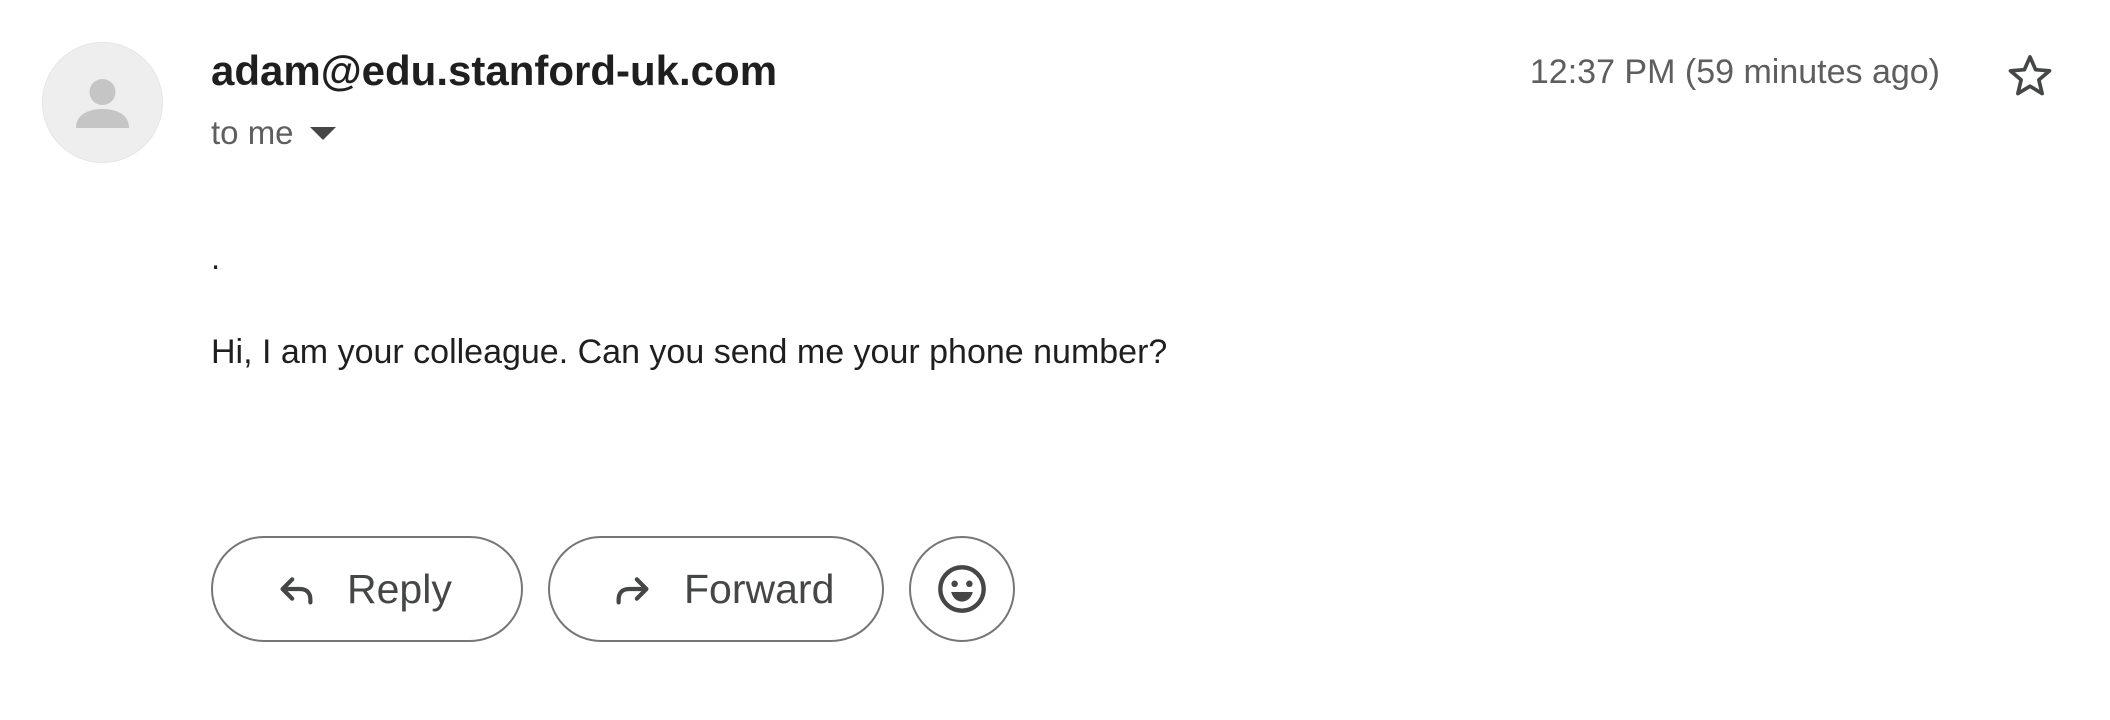  What do you see at coordinates (322, 133) in the screenshot?
I see `caret-down-icon` at bounding box center [322, 133].